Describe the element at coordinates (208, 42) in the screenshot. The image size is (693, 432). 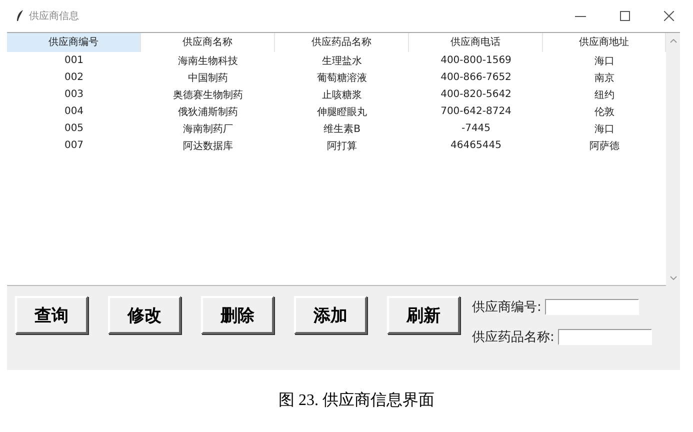
I see `column-header: 供应商名称` at that location.